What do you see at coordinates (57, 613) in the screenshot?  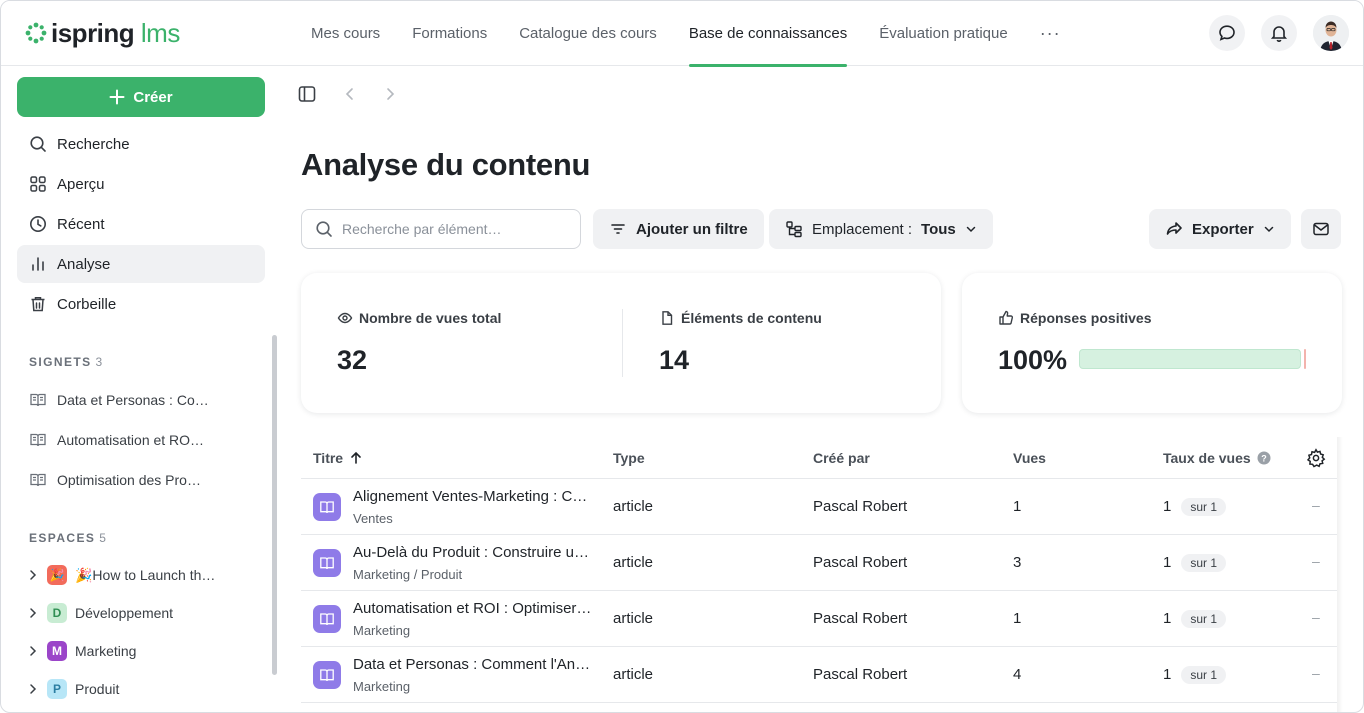 I see `space-badge: D` at bounding box center [57, 613].